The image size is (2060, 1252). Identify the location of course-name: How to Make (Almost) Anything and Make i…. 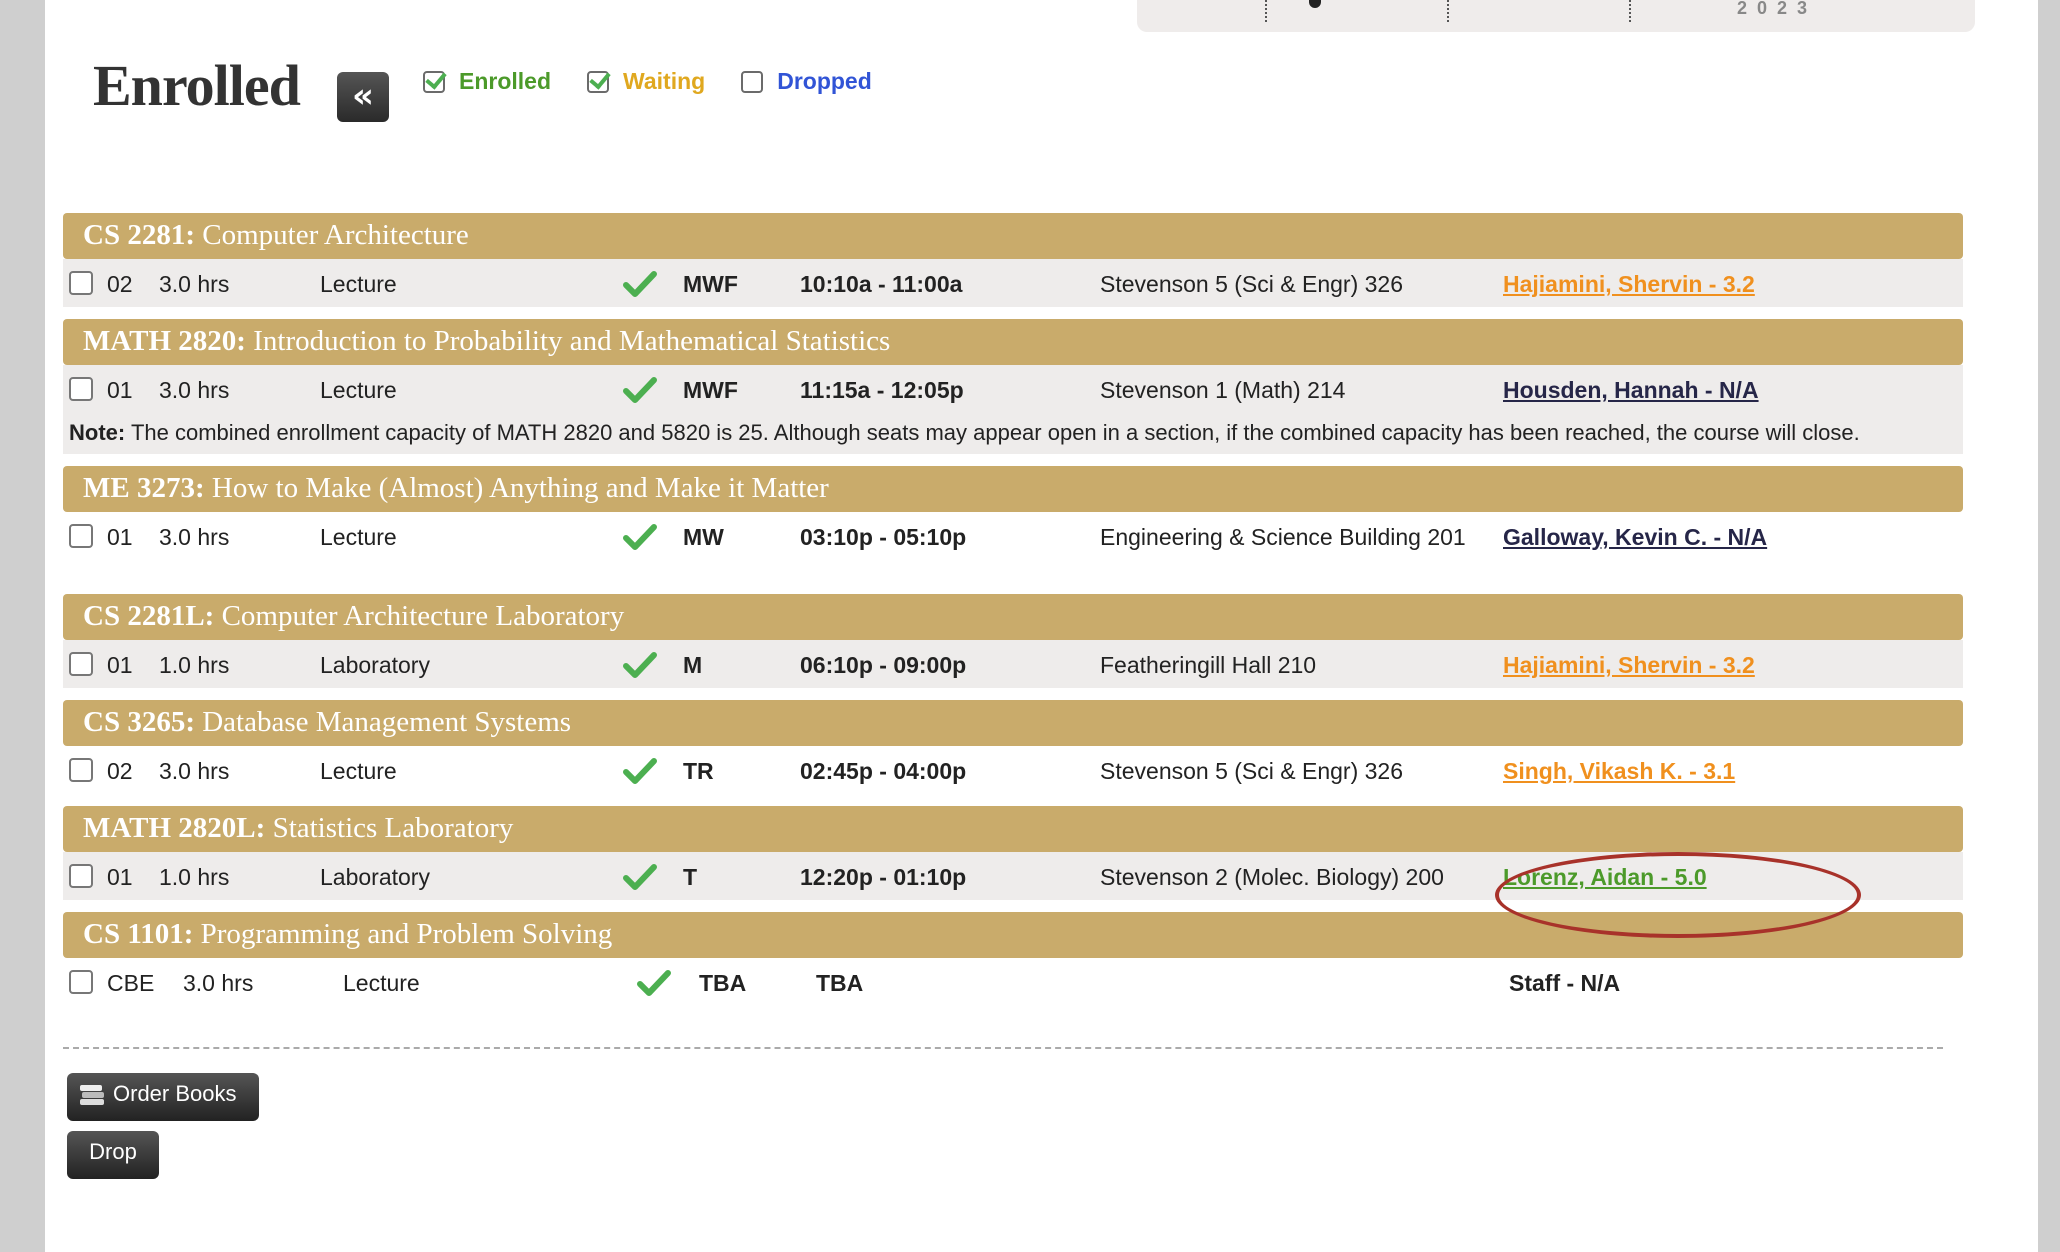
(520, 488).